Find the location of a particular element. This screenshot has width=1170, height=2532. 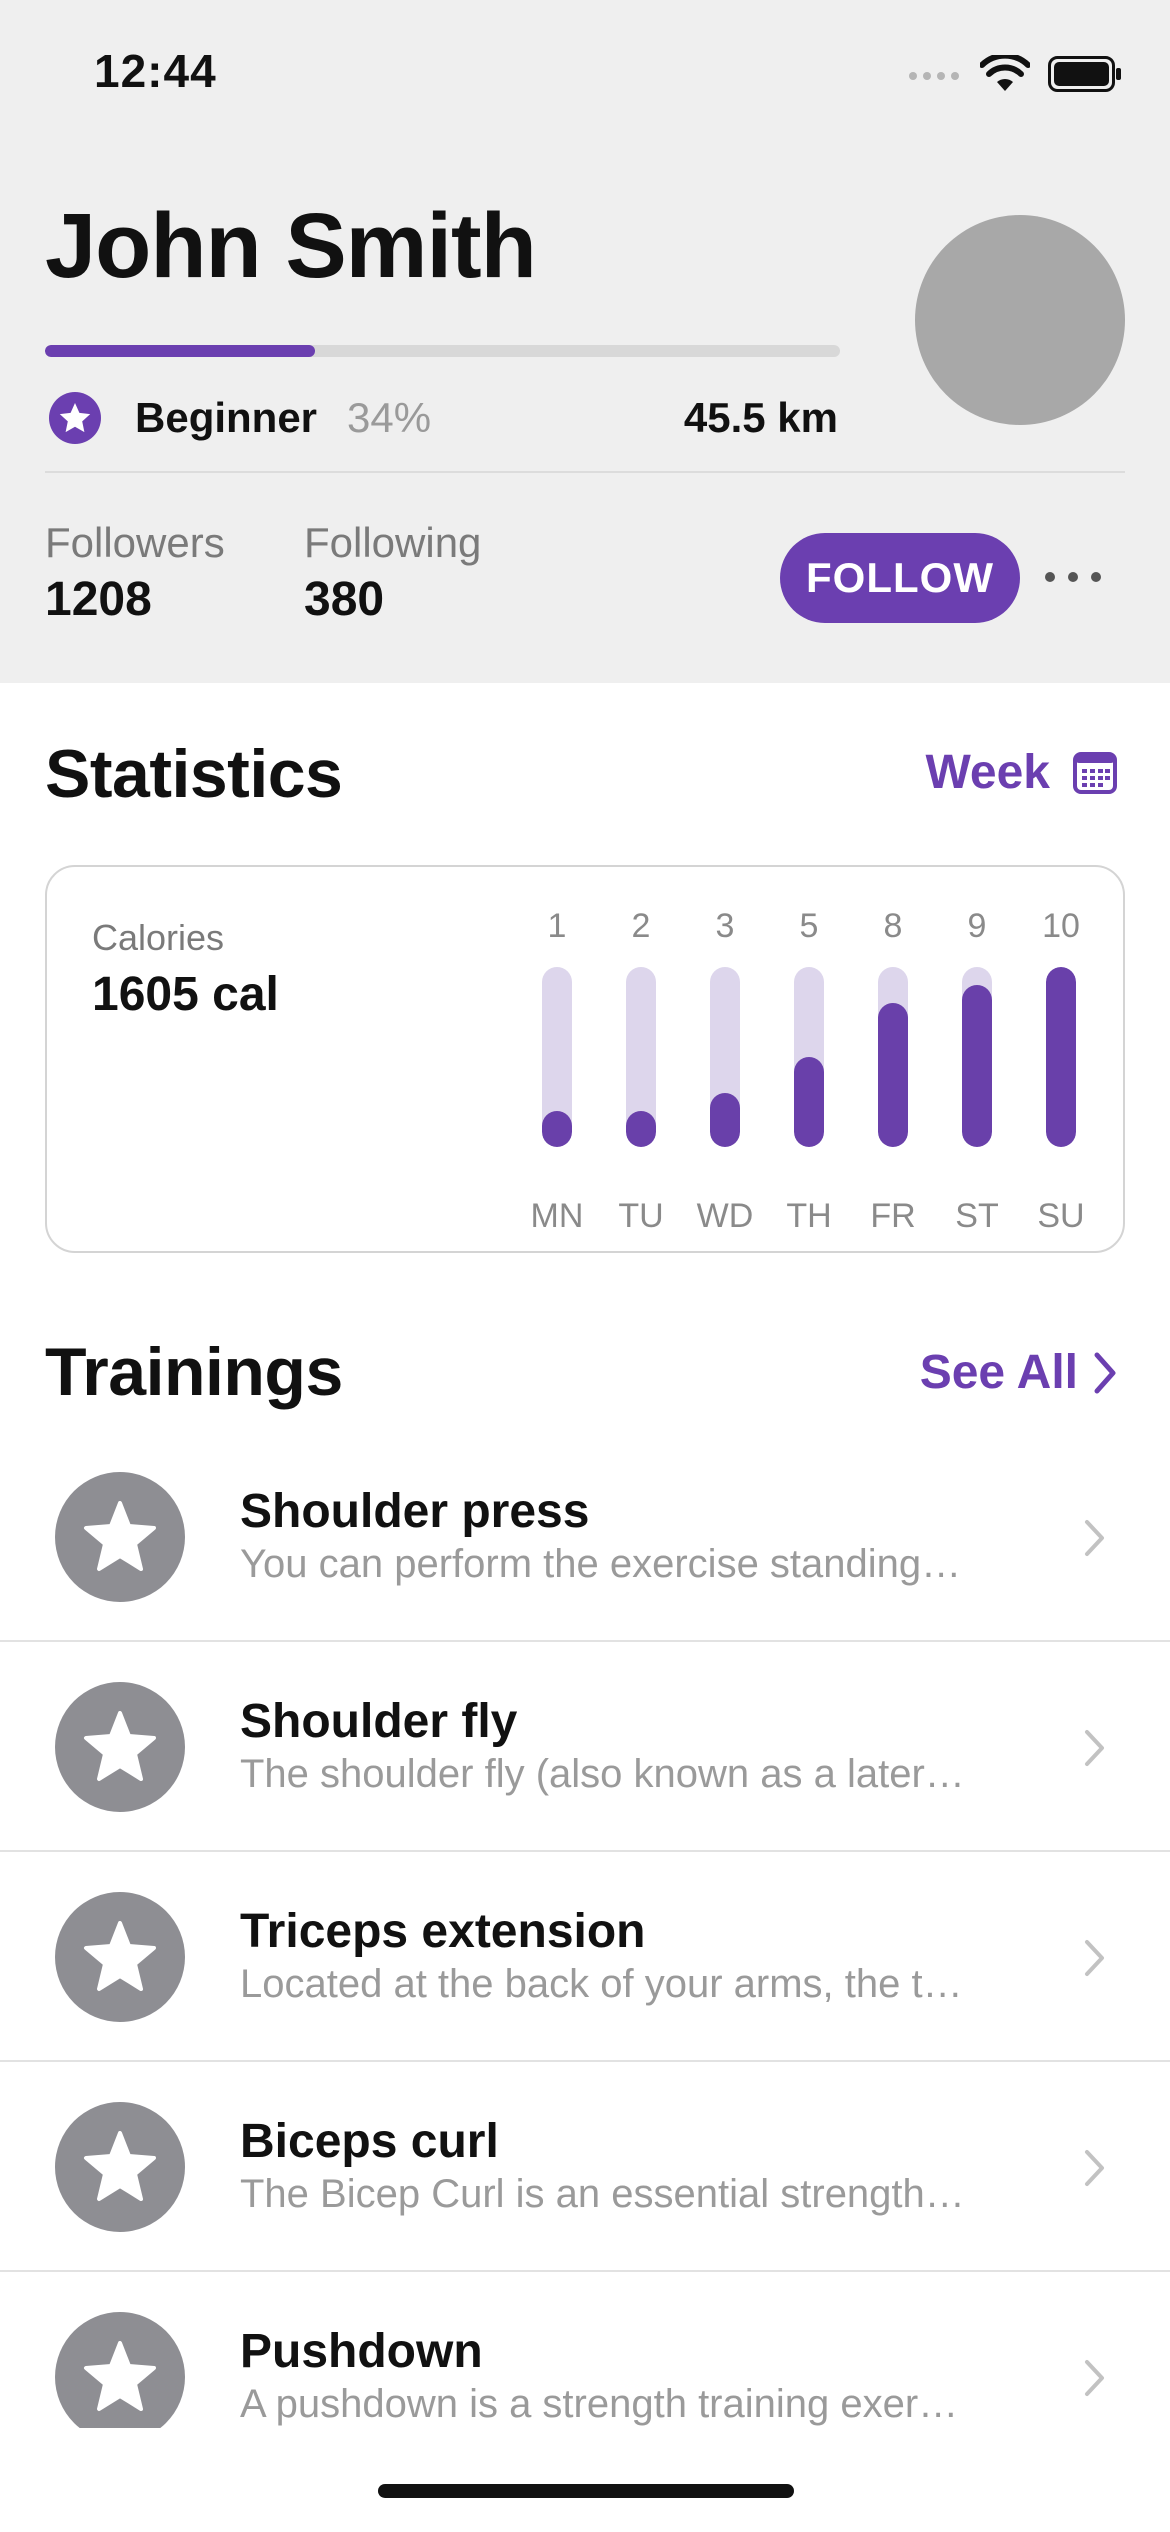

bar-column: 2 TU is located at coordinates (641, 1071).